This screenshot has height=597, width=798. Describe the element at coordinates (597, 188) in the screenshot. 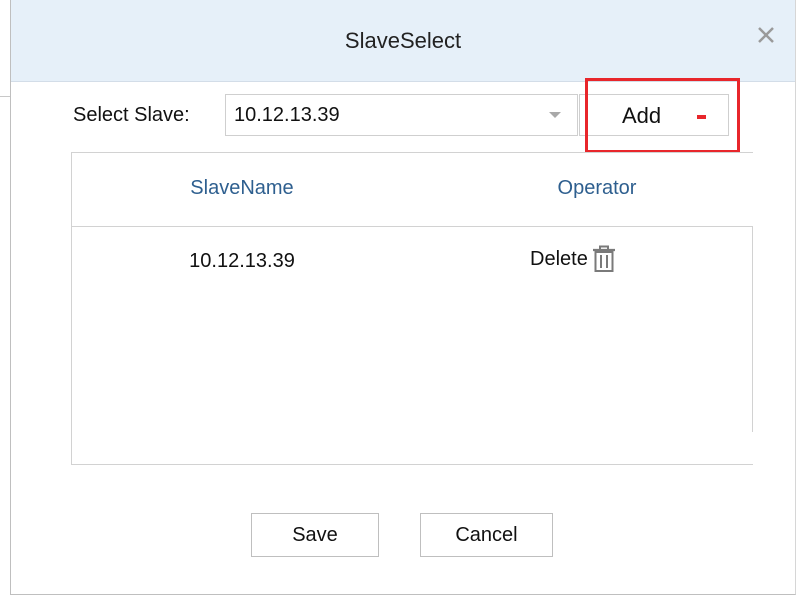

I see `column-header-operator: Operator` at that location.